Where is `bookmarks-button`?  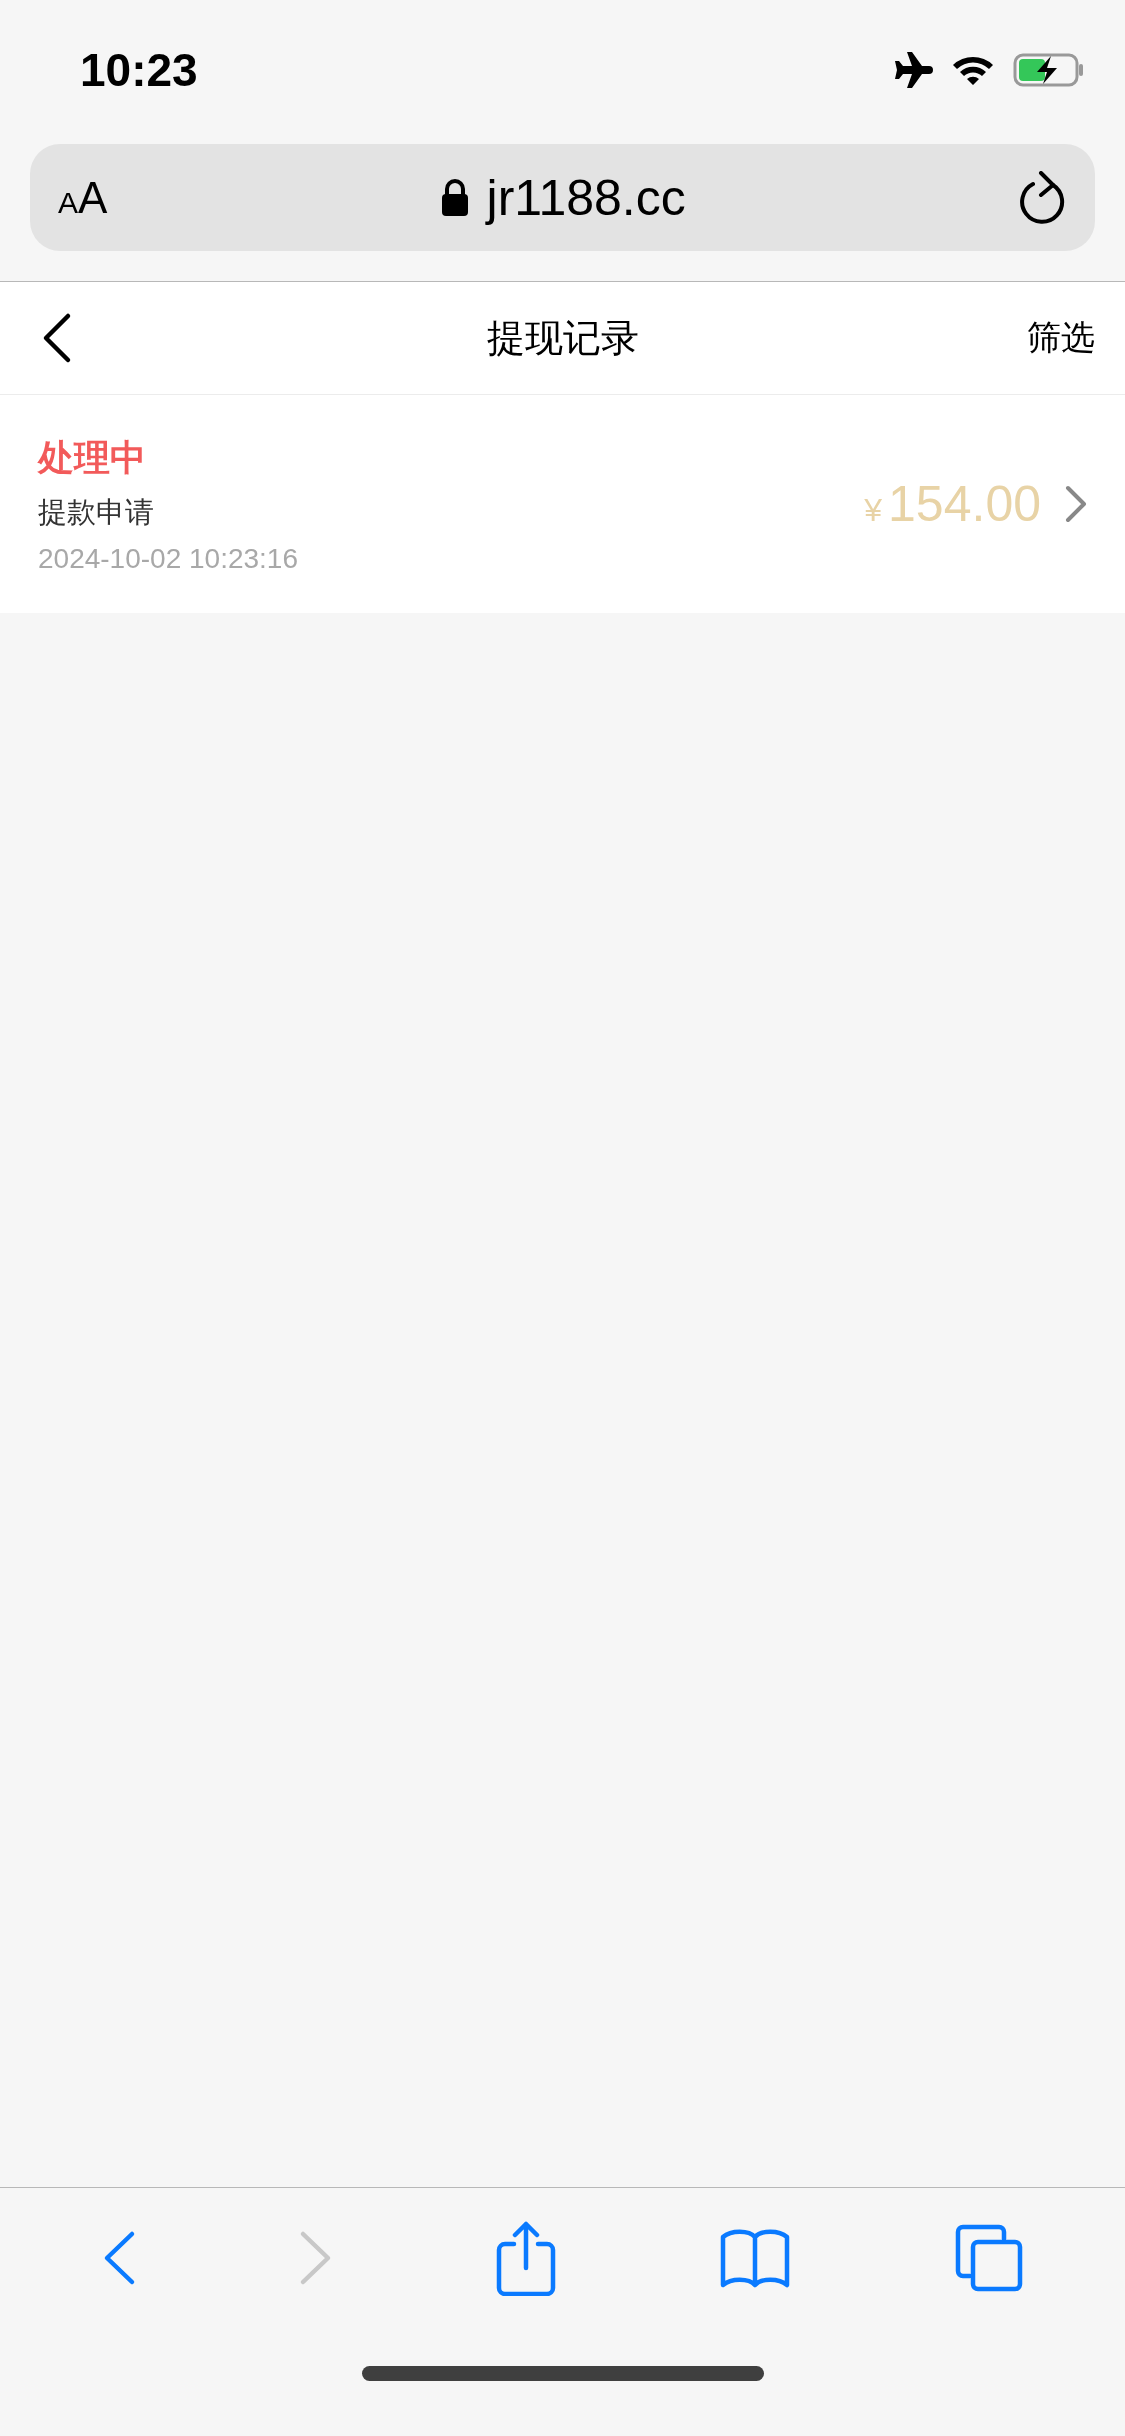 bookmarks-button is located at coordinates (754, 2258).